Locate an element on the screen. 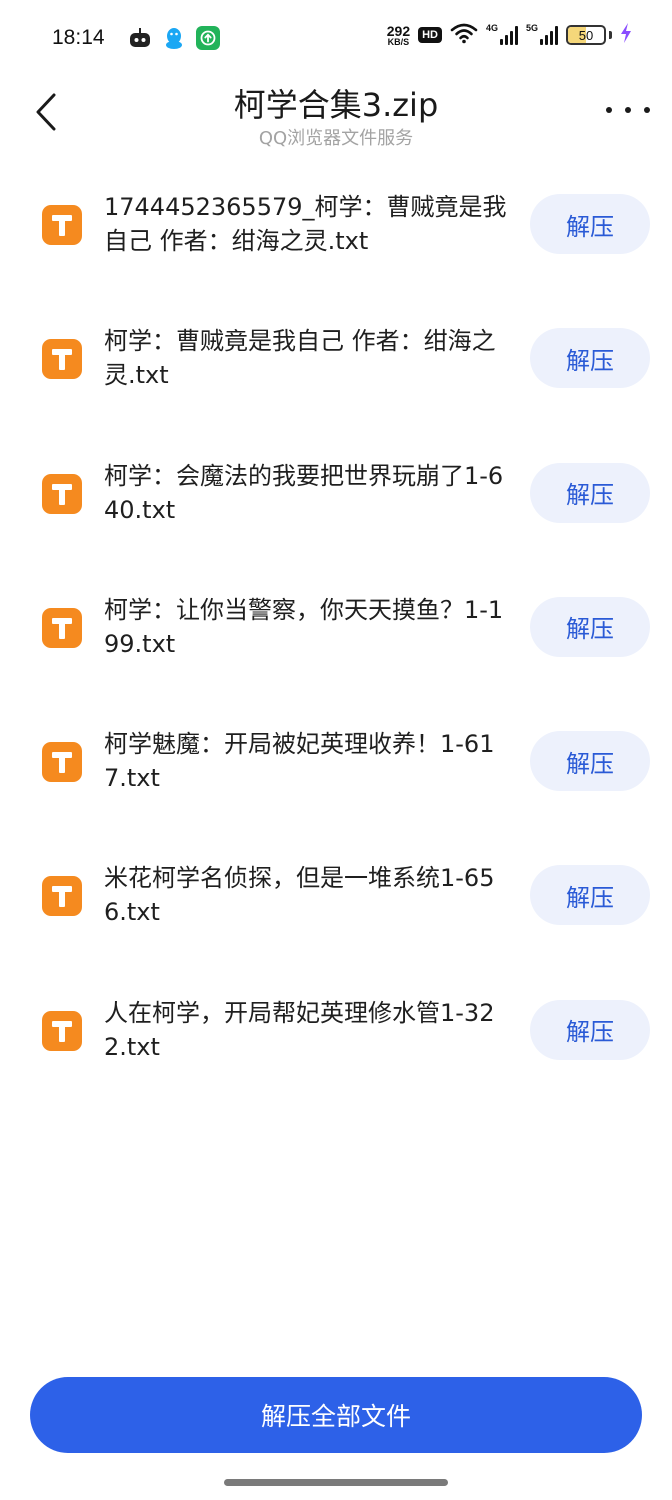  file-name: 柯学：会魔法的我要把世界玩崩了1-640.txt is located at coordinates (304, 492).